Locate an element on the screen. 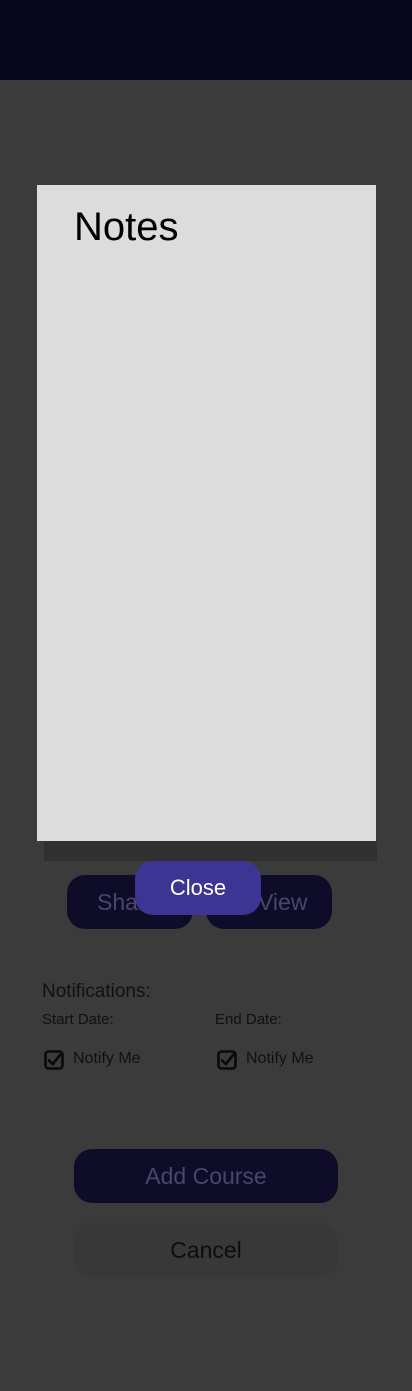 Image resolution: width=412 pixels, height=1391 pixels. add-course-button: Add Course is located at coordinates (206, 1176).